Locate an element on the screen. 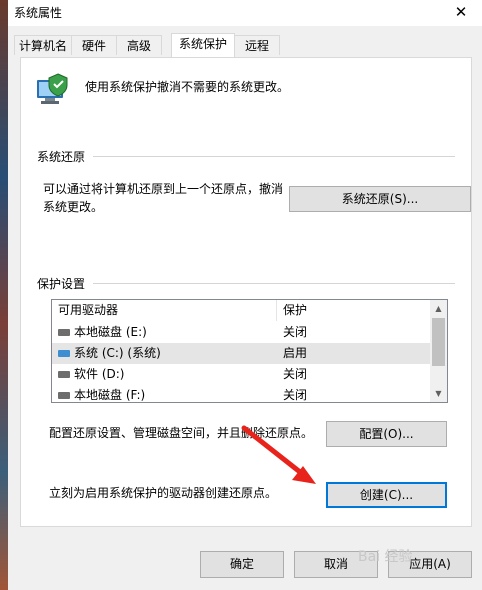 Image resolution: width=482 pixels, height=590 pixels. drive-name: 本地磁盘 (E:) is located at coordinates (110, 332).